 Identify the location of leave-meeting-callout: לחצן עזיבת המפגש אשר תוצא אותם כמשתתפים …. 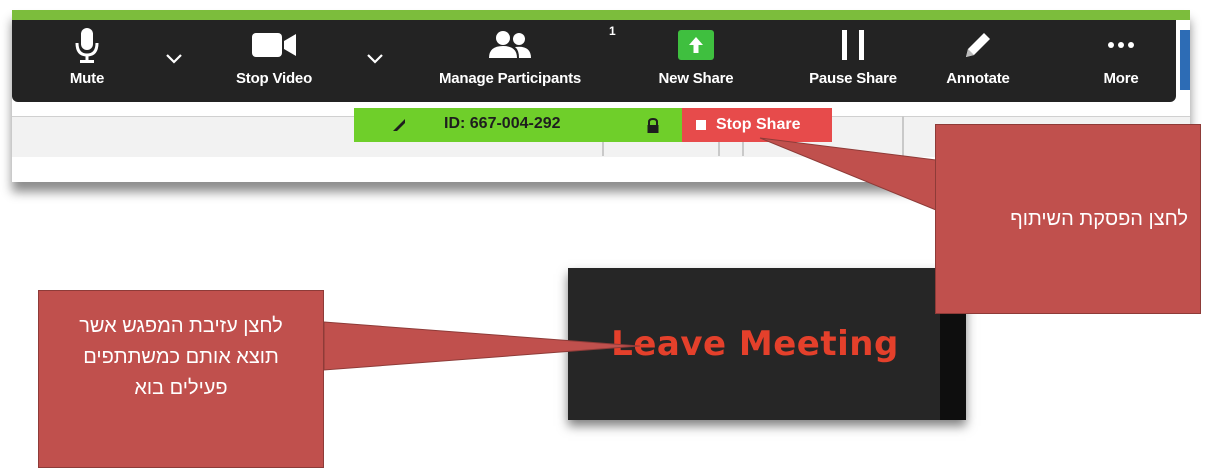
(181, 379).